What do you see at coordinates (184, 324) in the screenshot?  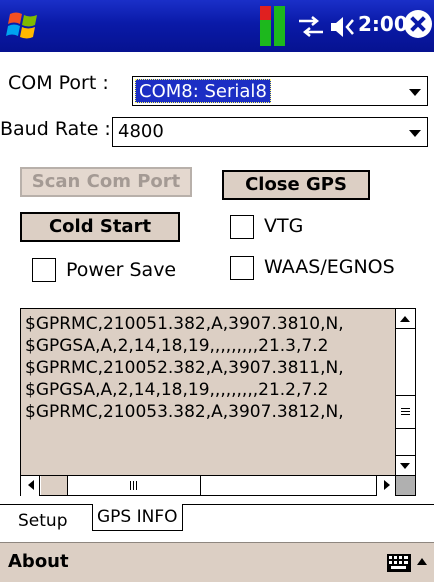 I see `log-line: $GPRMC,210051.382,A,3907.3810,N,` at bounding box center [184, 324].